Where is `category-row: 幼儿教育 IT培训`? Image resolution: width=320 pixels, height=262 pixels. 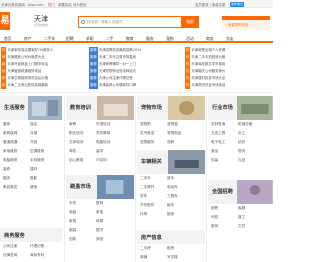
category-row: 幼儿教育 IT培训 is located at coordinates (100, 160).